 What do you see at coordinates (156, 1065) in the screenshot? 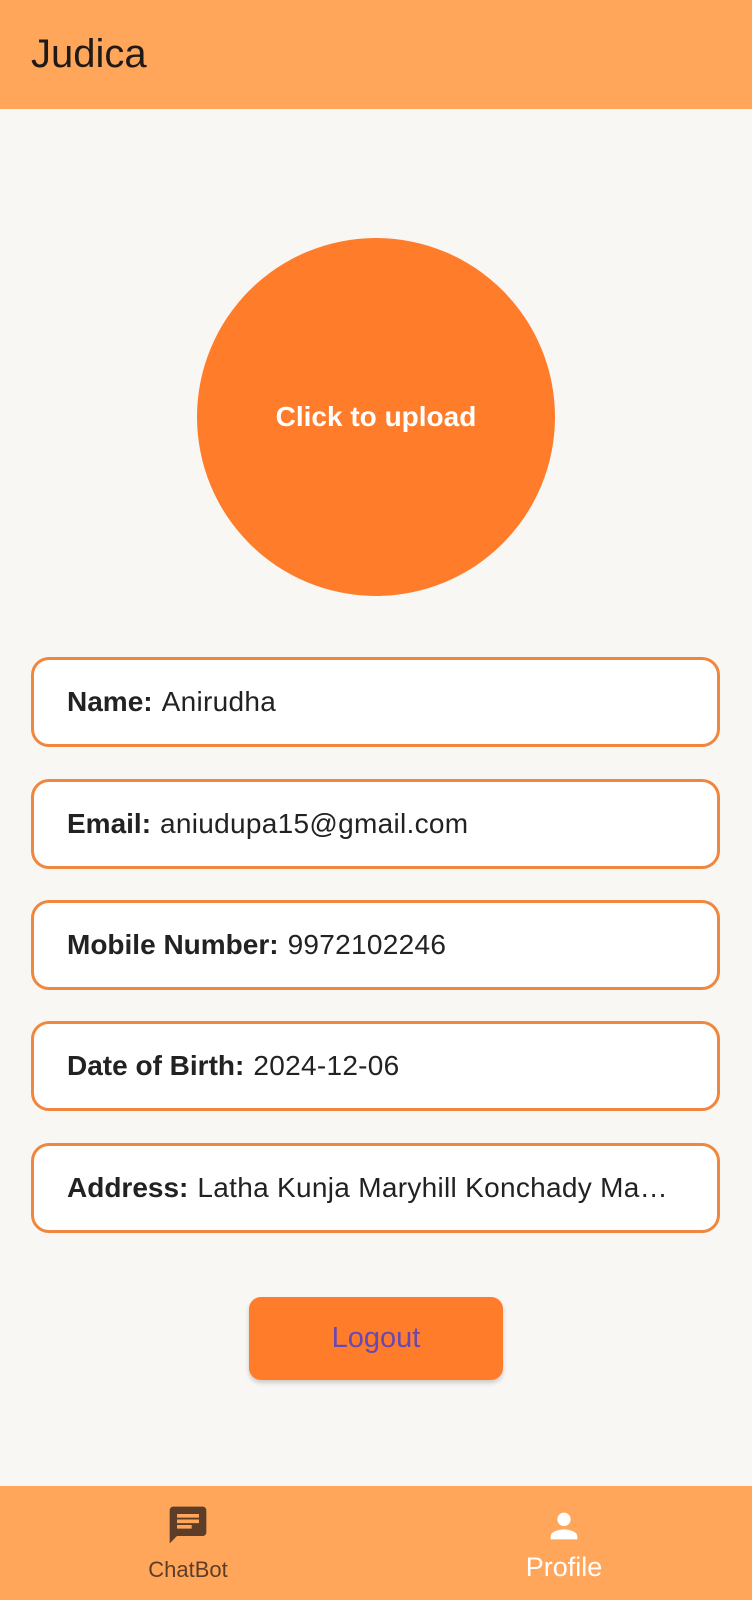
I see `date-of-birth-field-label: Date of Birth:` at bounding box center [156, 1065].